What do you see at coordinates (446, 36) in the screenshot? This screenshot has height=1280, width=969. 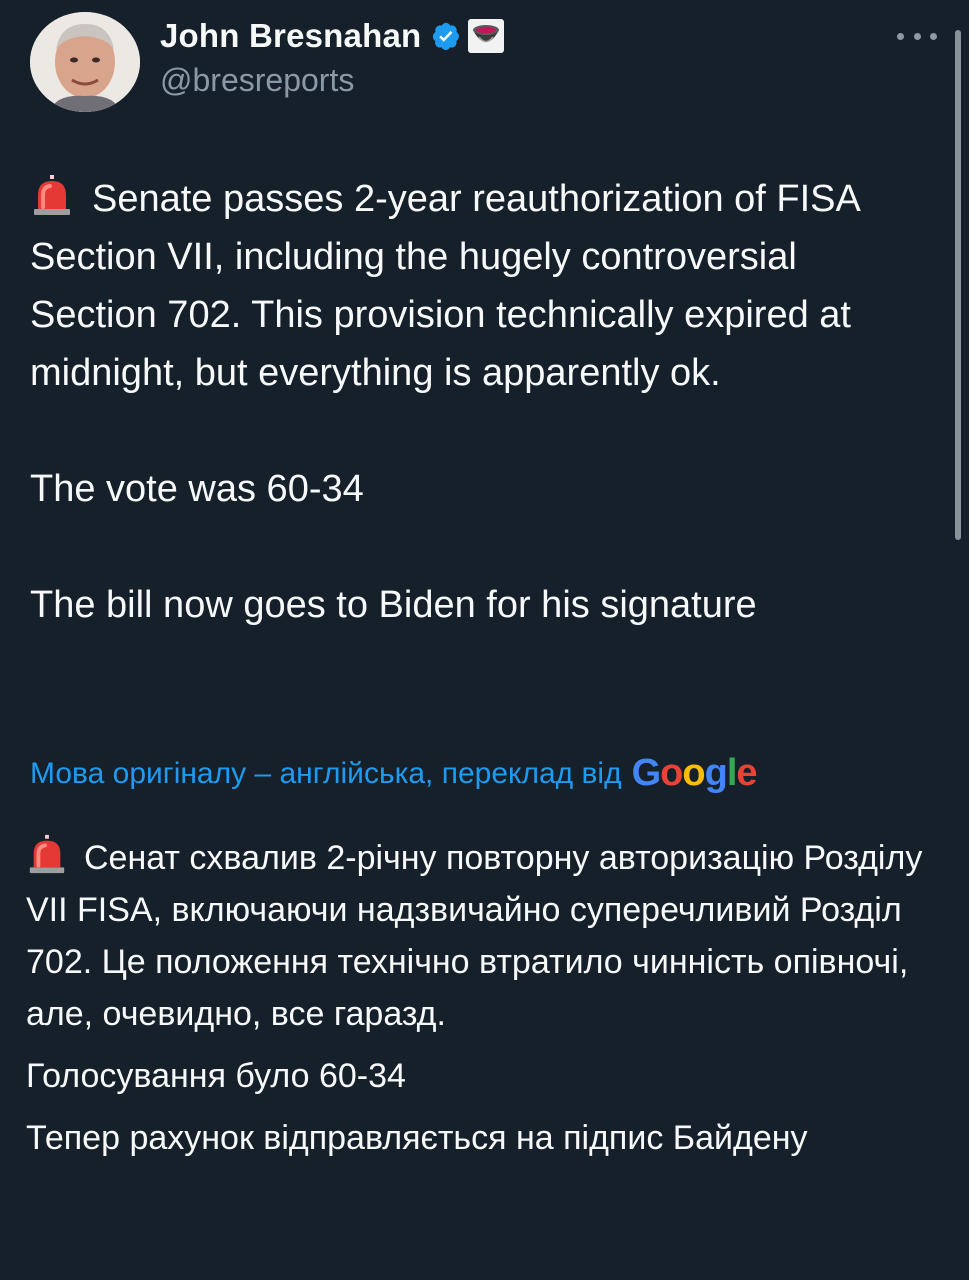 I see `verified-badge-icon` at bounding box center [446, 36].